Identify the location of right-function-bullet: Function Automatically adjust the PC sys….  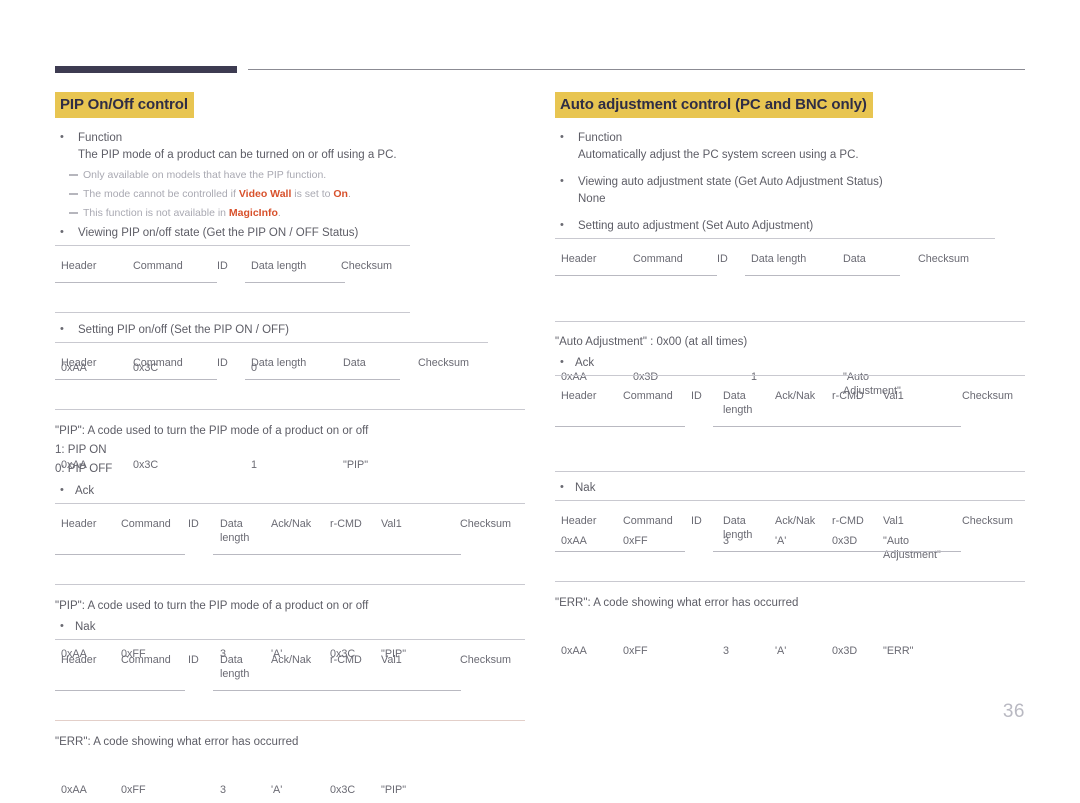
(790, 146).